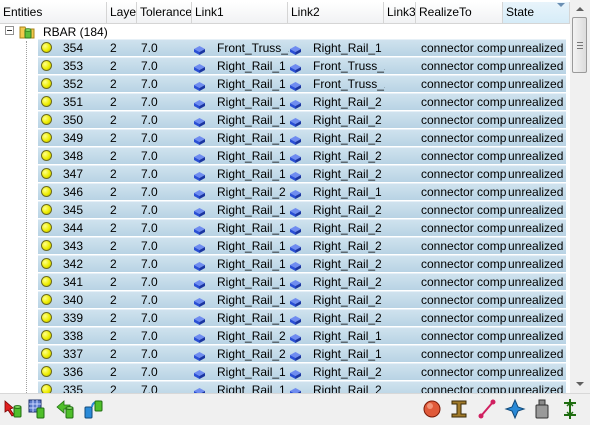 The image size is (590, 425). Describe the element at coordinates (580, 196) in the screenshot. I see `vertical-scrollbar` at that location.